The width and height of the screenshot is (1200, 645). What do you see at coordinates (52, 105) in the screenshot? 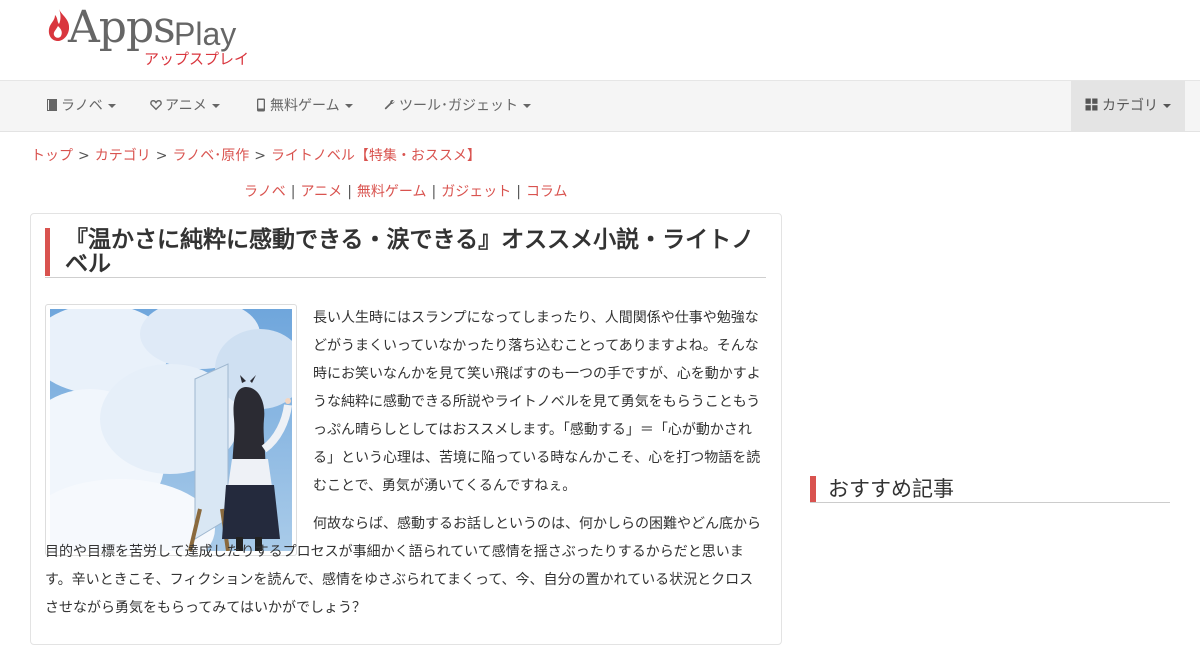
I see `book-icon` at bounding box center [52, 105].